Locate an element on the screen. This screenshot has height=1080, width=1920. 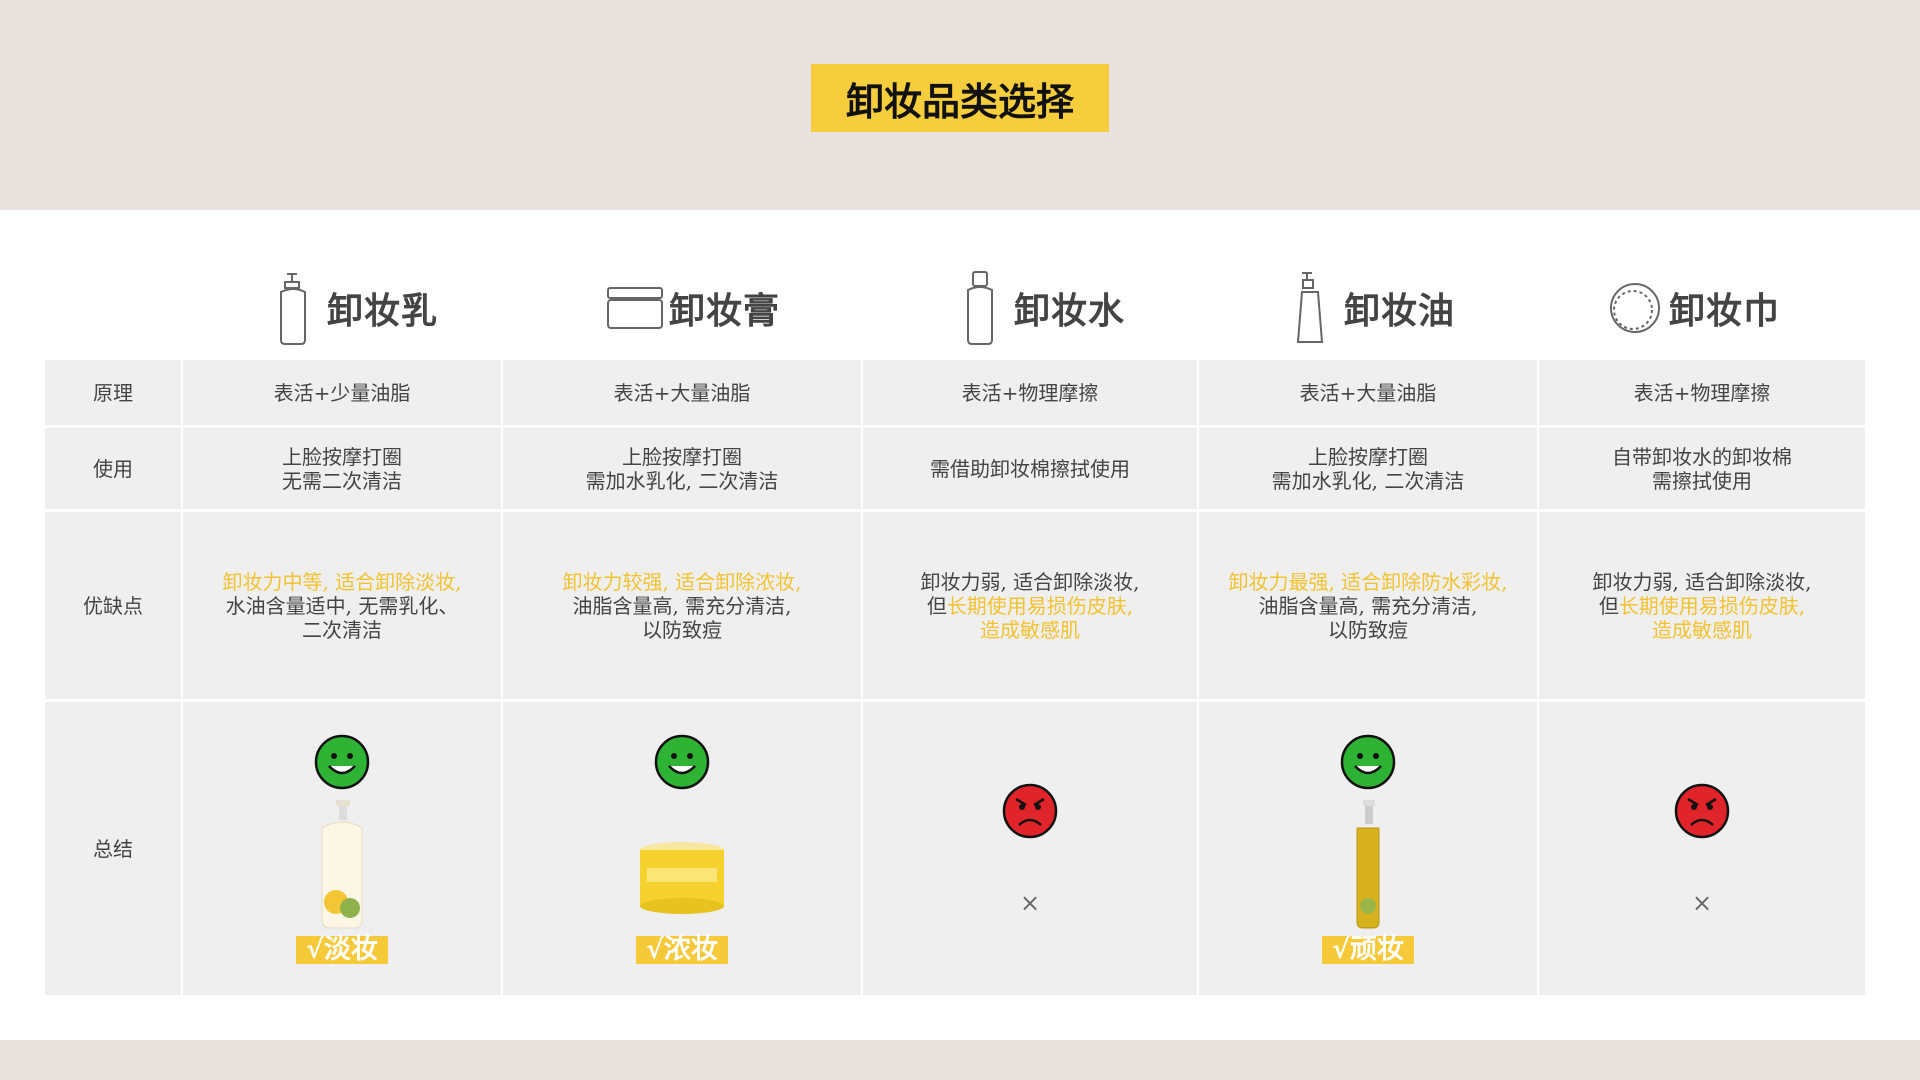
cell-line: 水油含量适中, 无需乳化、 is located at coordinates (342, 605).